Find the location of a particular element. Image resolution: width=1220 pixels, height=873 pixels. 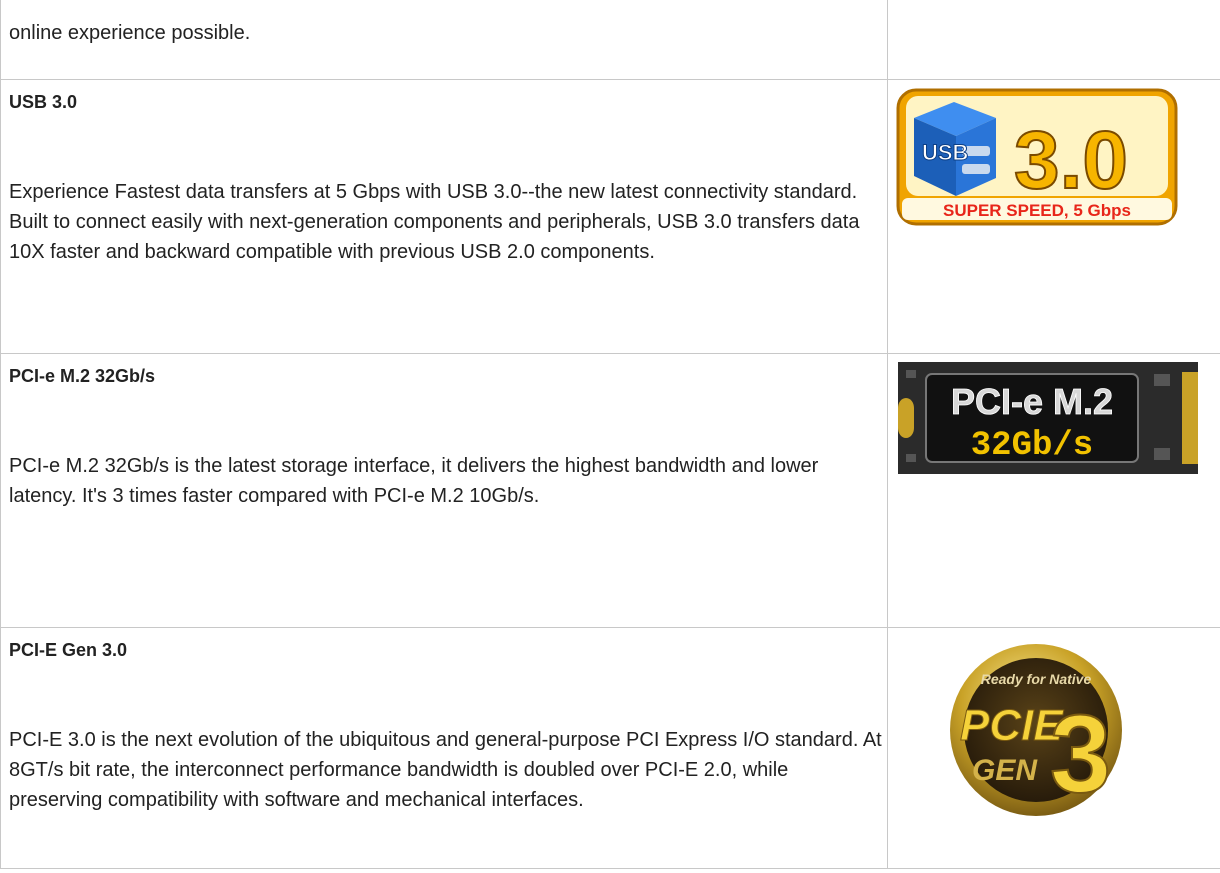

intro-text-cell: online experience possible. is located at coordinates (444, 40).